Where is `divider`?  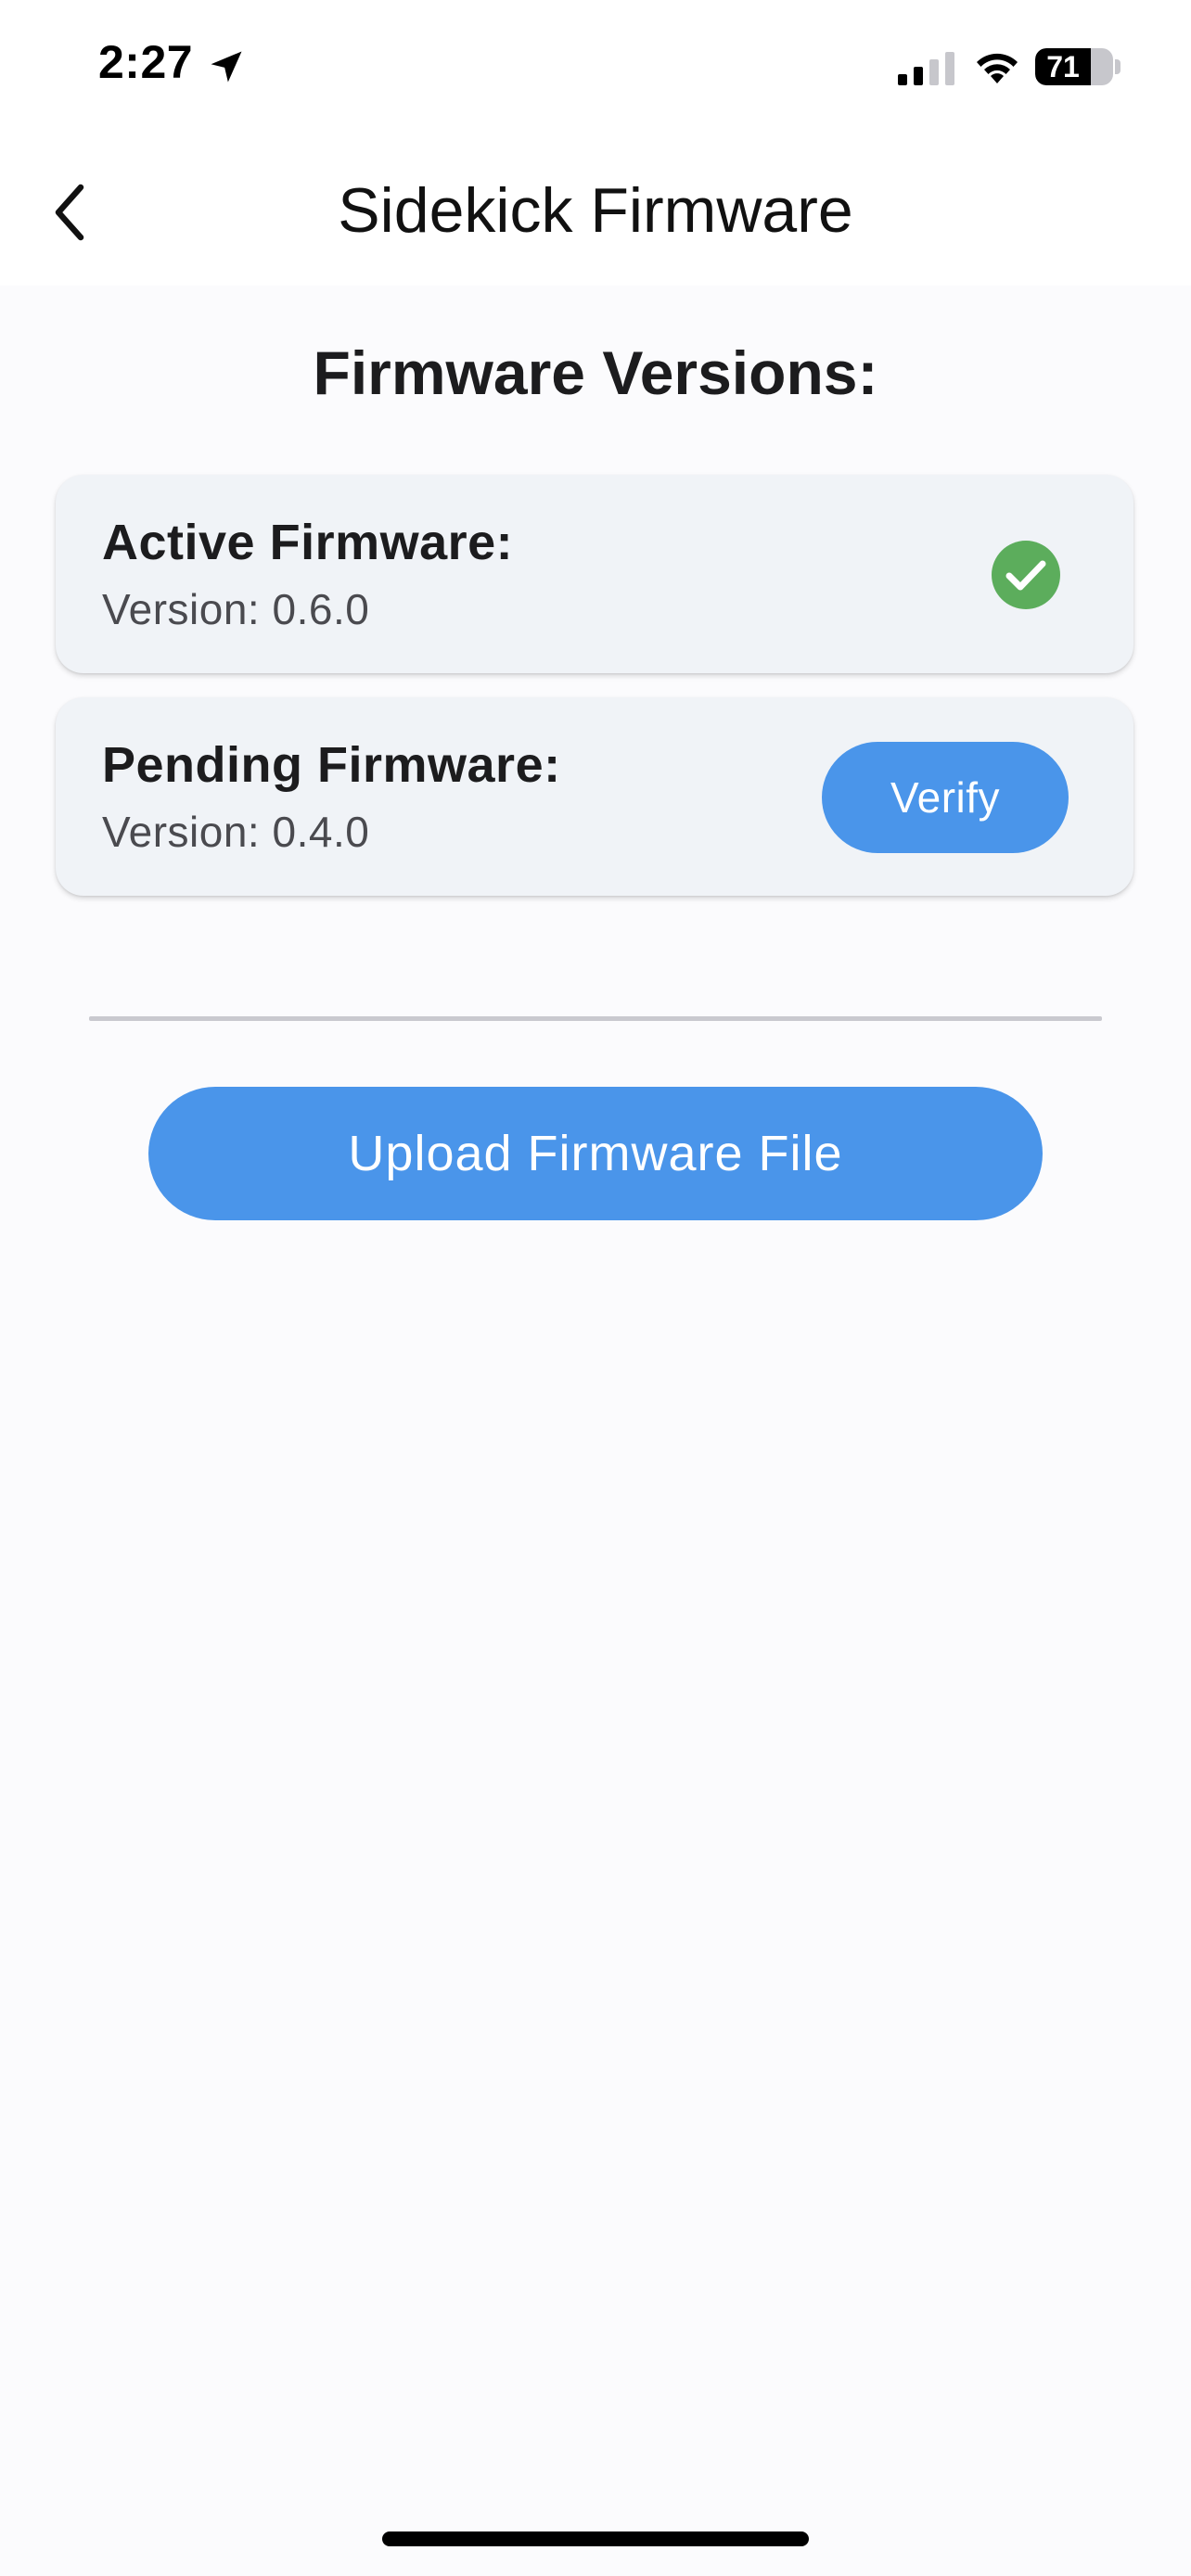
divider is located at coordinates (595, 1018).